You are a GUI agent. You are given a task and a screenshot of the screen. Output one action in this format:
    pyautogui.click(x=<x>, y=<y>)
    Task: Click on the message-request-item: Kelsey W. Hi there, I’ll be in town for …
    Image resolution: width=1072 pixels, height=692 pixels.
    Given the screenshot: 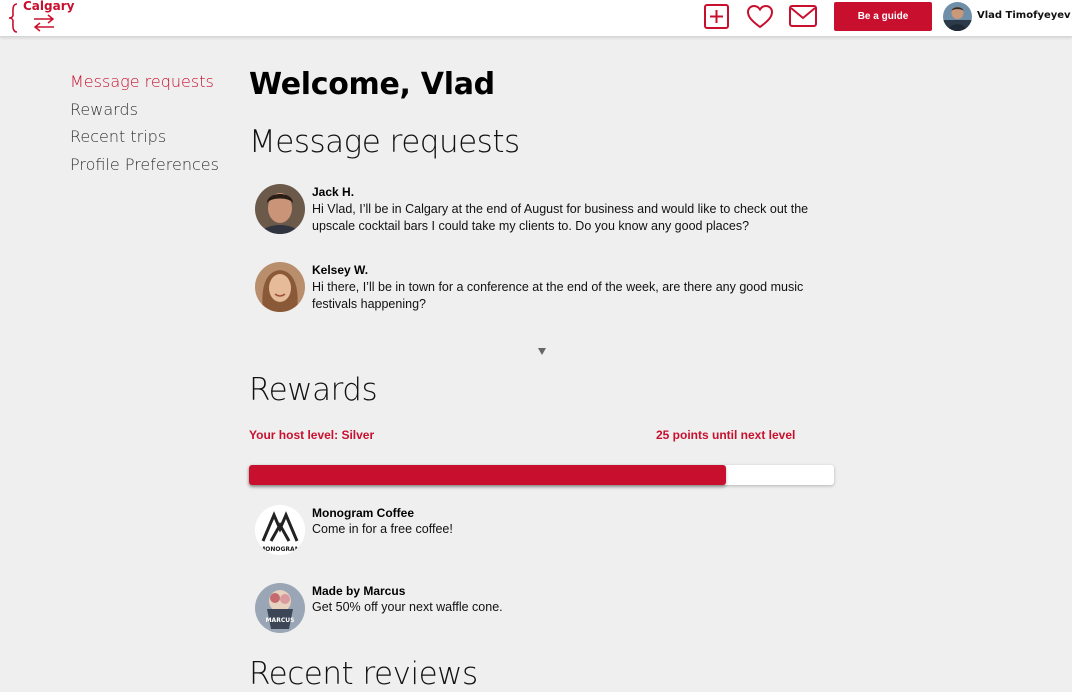 What is the action you would take?
    pyautogui.click(x=545, y=288)
    